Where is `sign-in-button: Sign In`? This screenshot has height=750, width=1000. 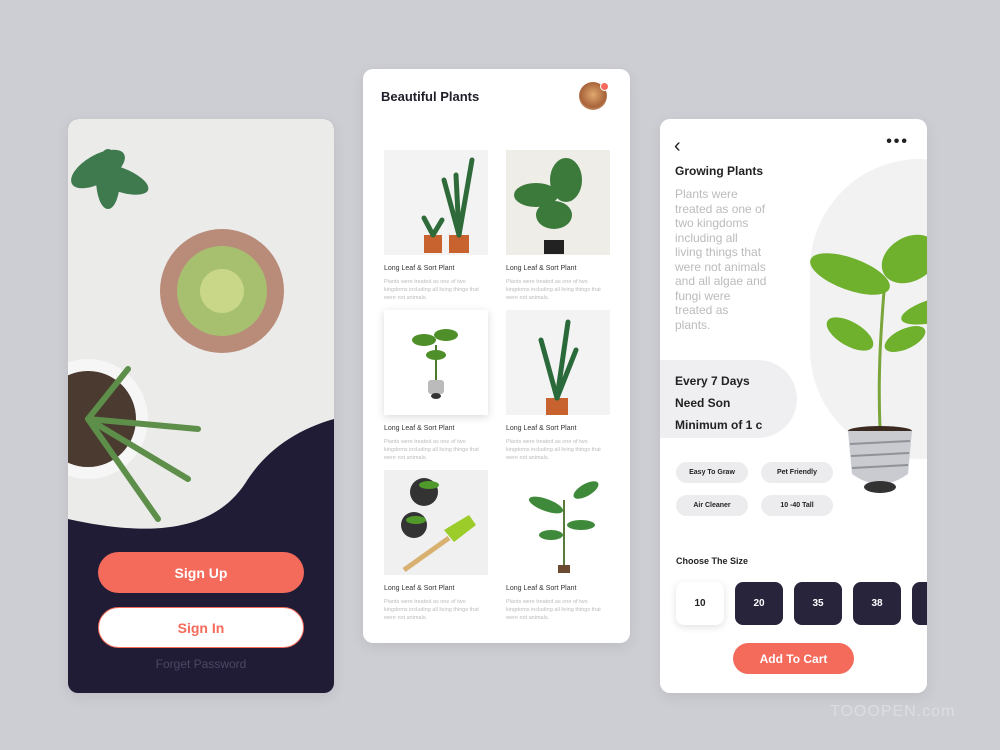 sign-in-button: Sign In is located at coordinates (201, 627).